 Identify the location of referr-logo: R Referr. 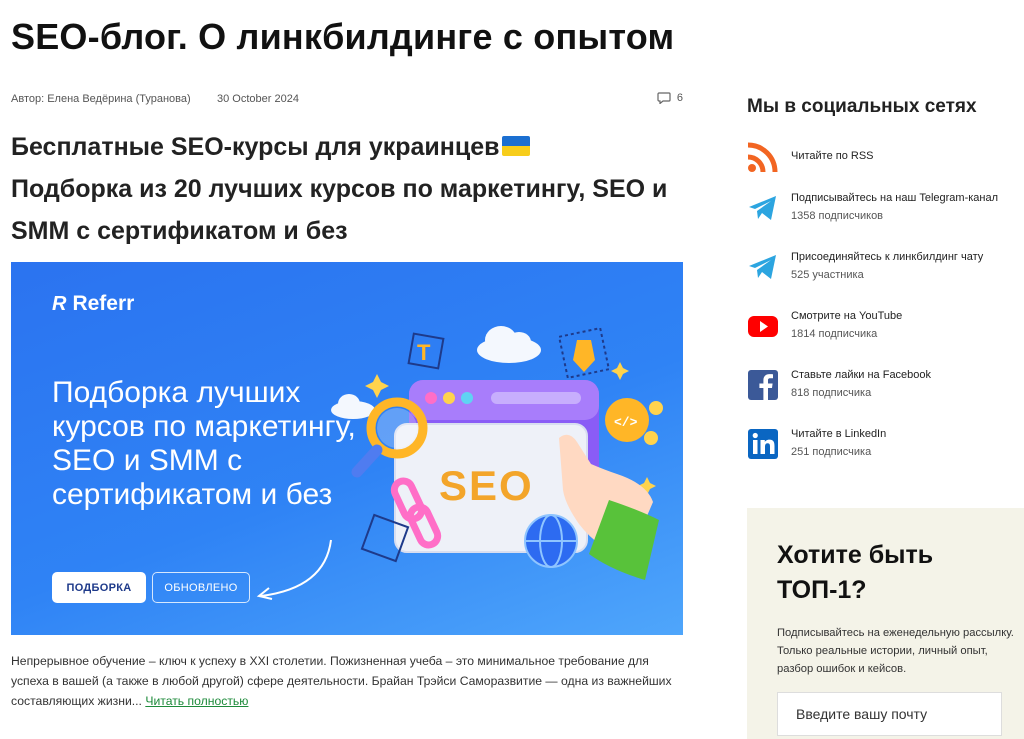
(93, 304).